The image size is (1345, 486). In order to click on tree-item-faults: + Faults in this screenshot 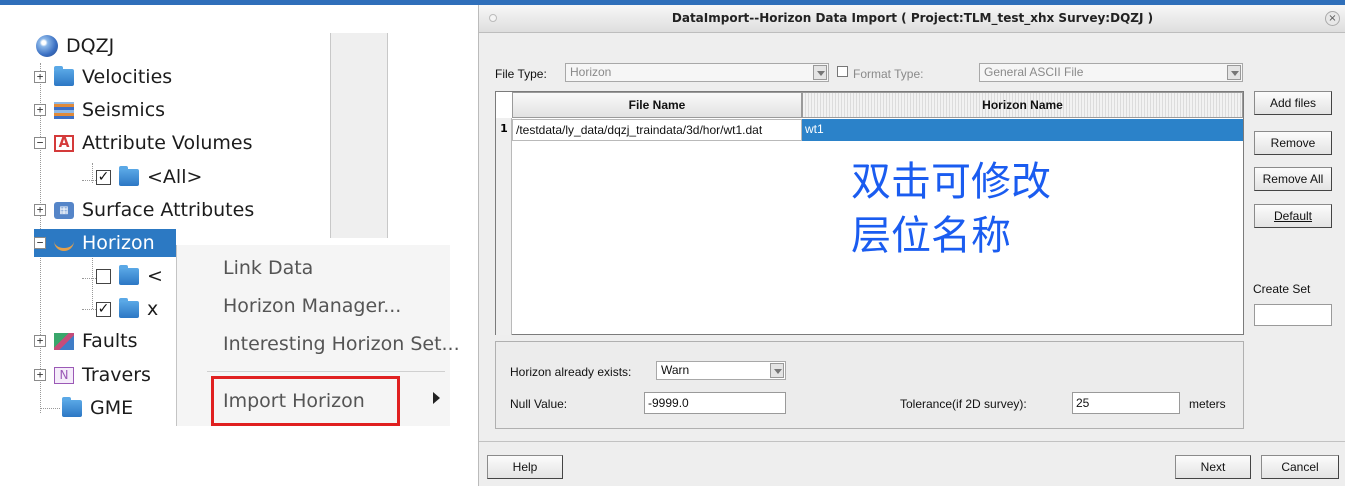, I will do `click(86, 341)`.